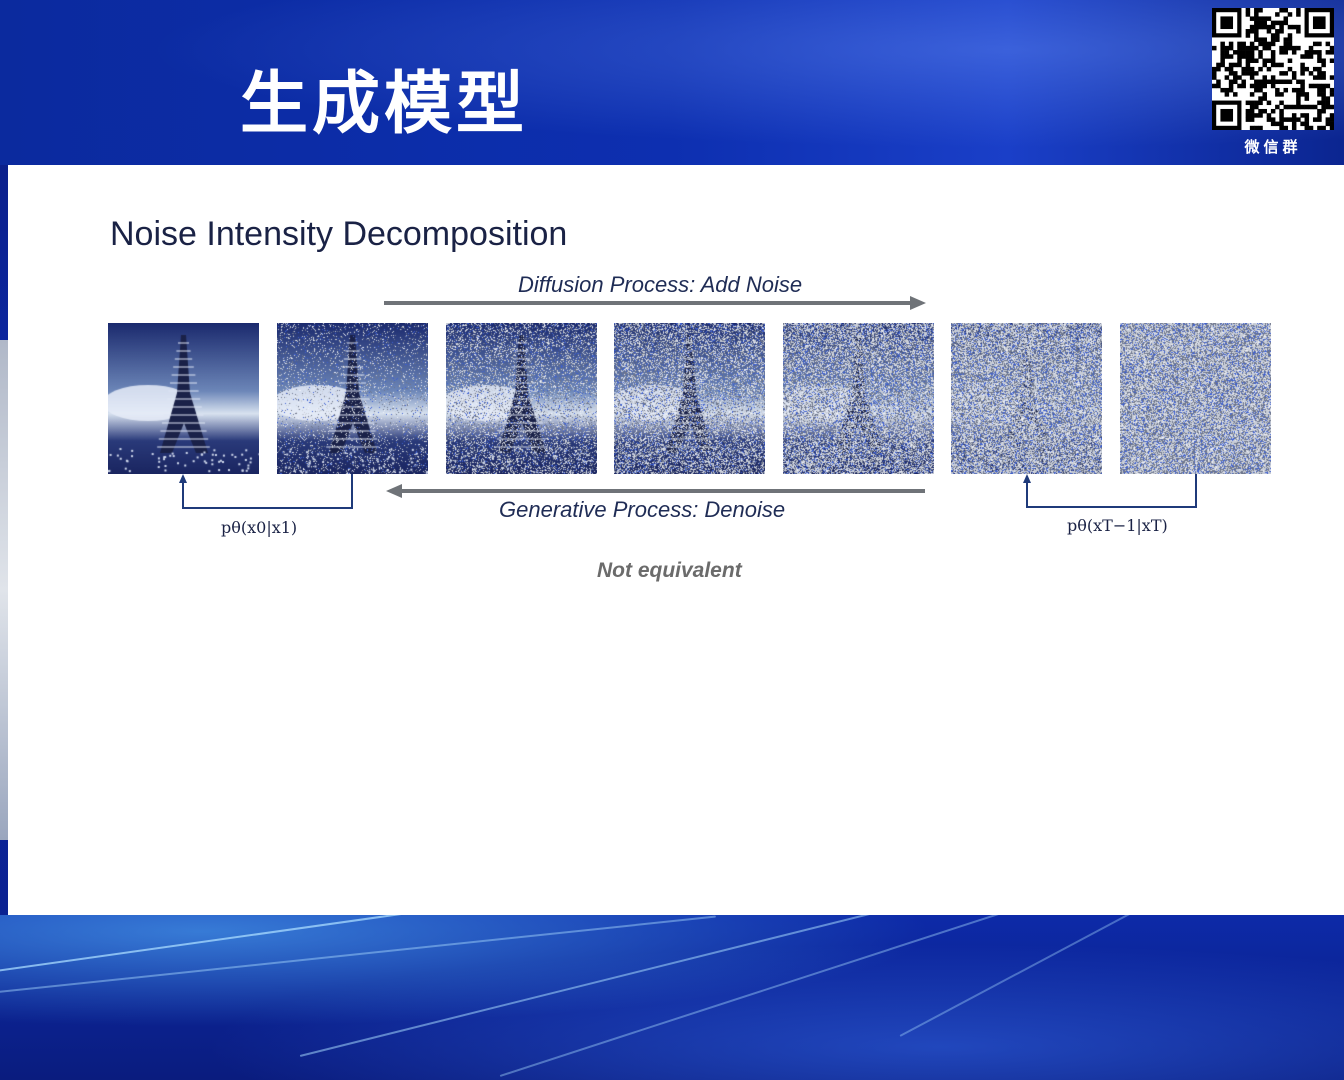  What do you see at coordinates (1111, 491) in the screenshot?
I see `right-bracket` at bounding box center [1111, 491].